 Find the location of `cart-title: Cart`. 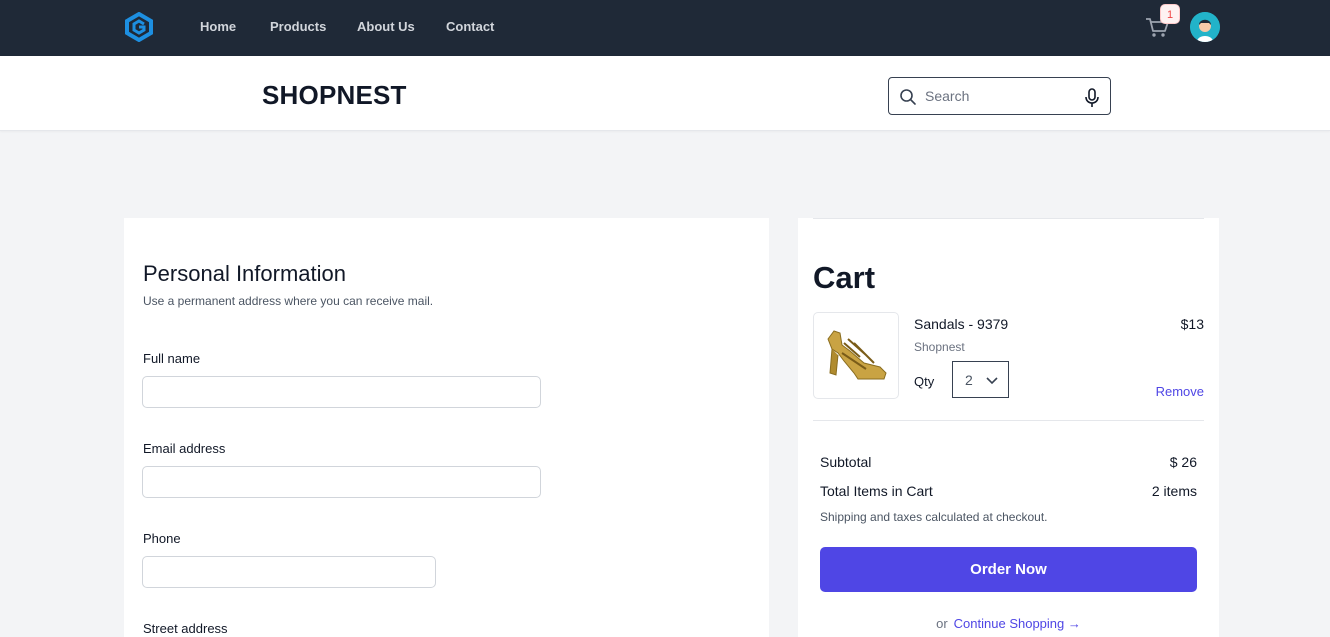

cart-title: Cart is located at coordinates (844, 277).